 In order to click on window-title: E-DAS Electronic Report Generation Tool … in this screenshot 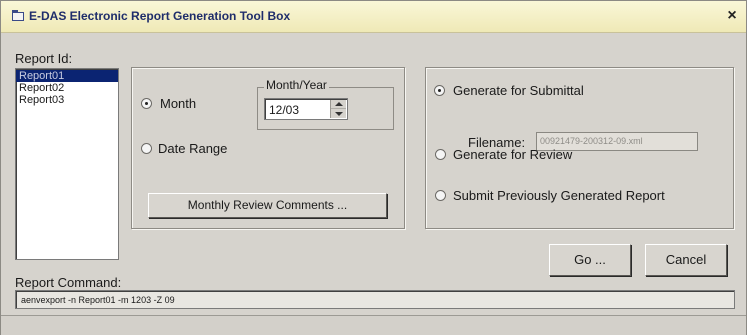, I will do `click(160, 16)`.